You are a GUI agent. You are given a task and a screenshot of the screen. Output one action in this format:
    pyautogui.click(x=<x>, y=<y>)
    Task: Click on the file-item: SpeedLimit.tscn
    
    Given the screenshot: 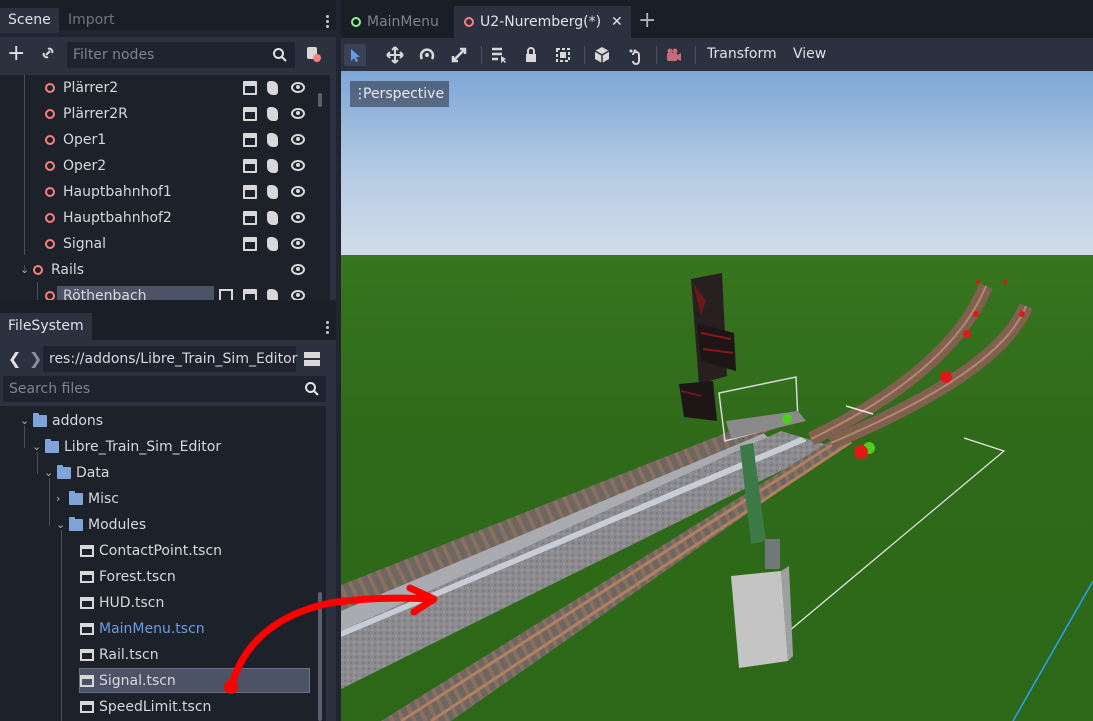 What is the action you would take?
    pyautogui.click(x=158, y=707)
    